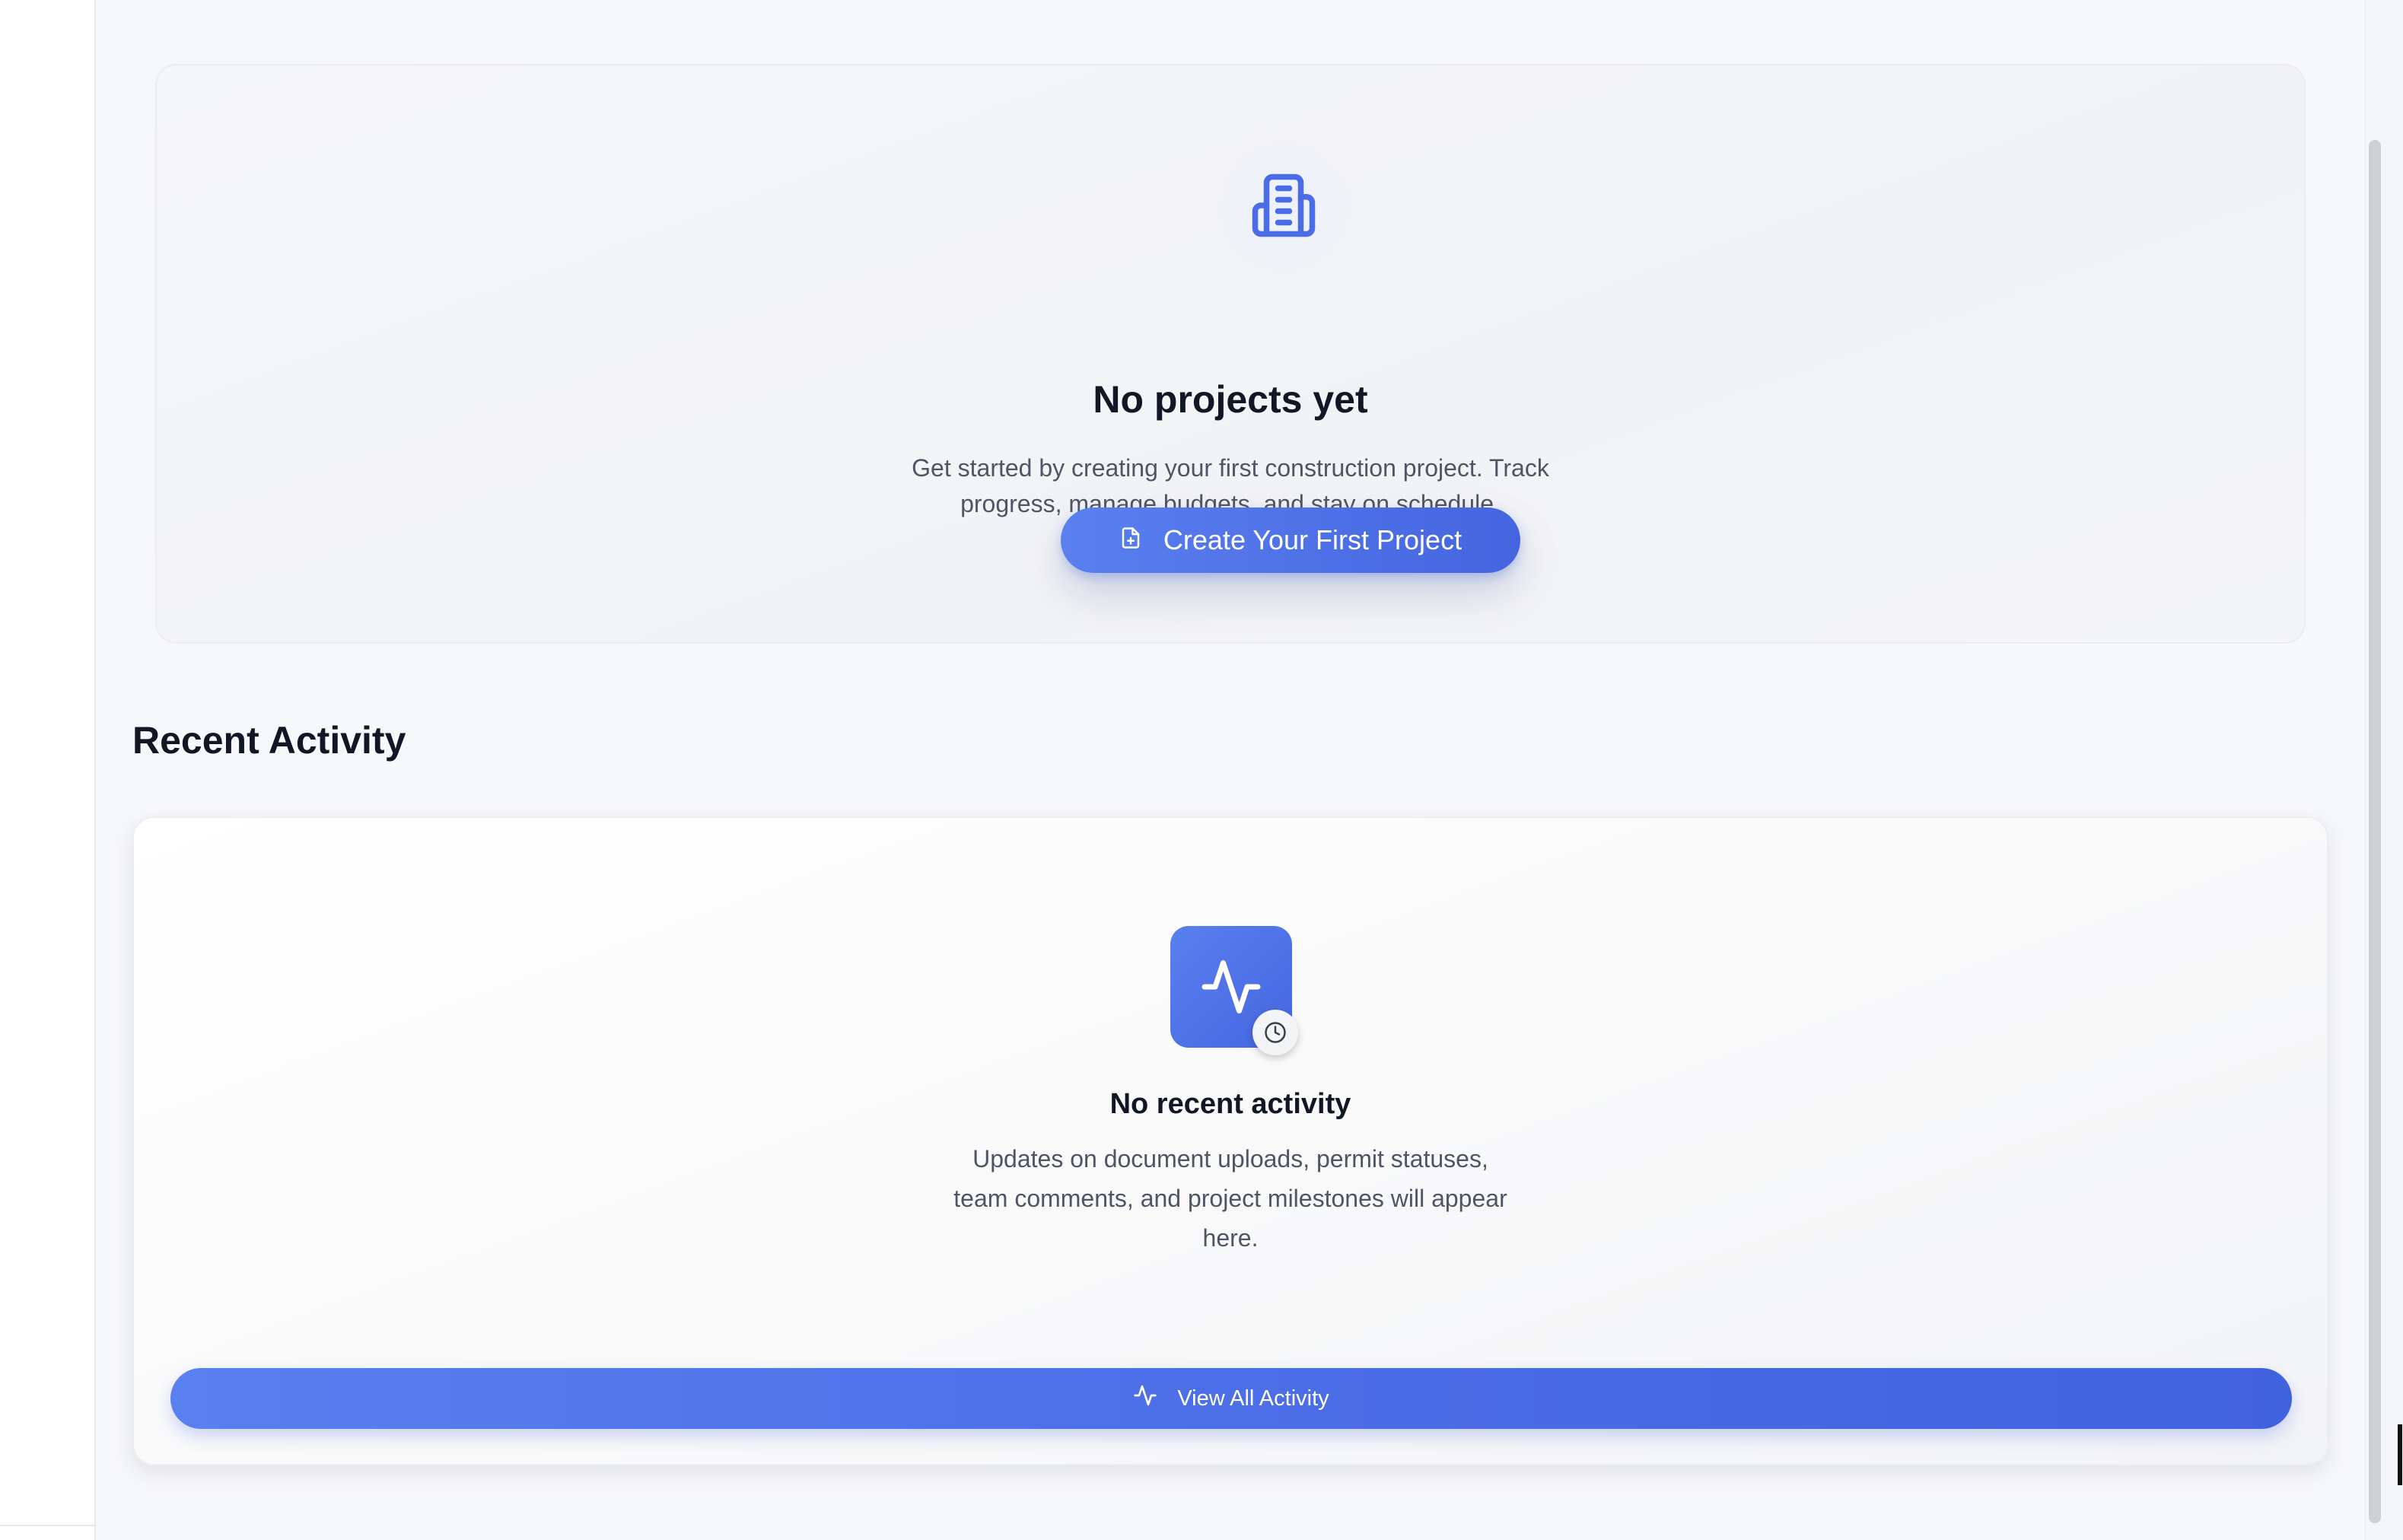 The height and width of the screenshot is (1540, 2403). Describe the element at coordinates (1275, 1032) in the screenshot. I see `clock-icon` at that location.